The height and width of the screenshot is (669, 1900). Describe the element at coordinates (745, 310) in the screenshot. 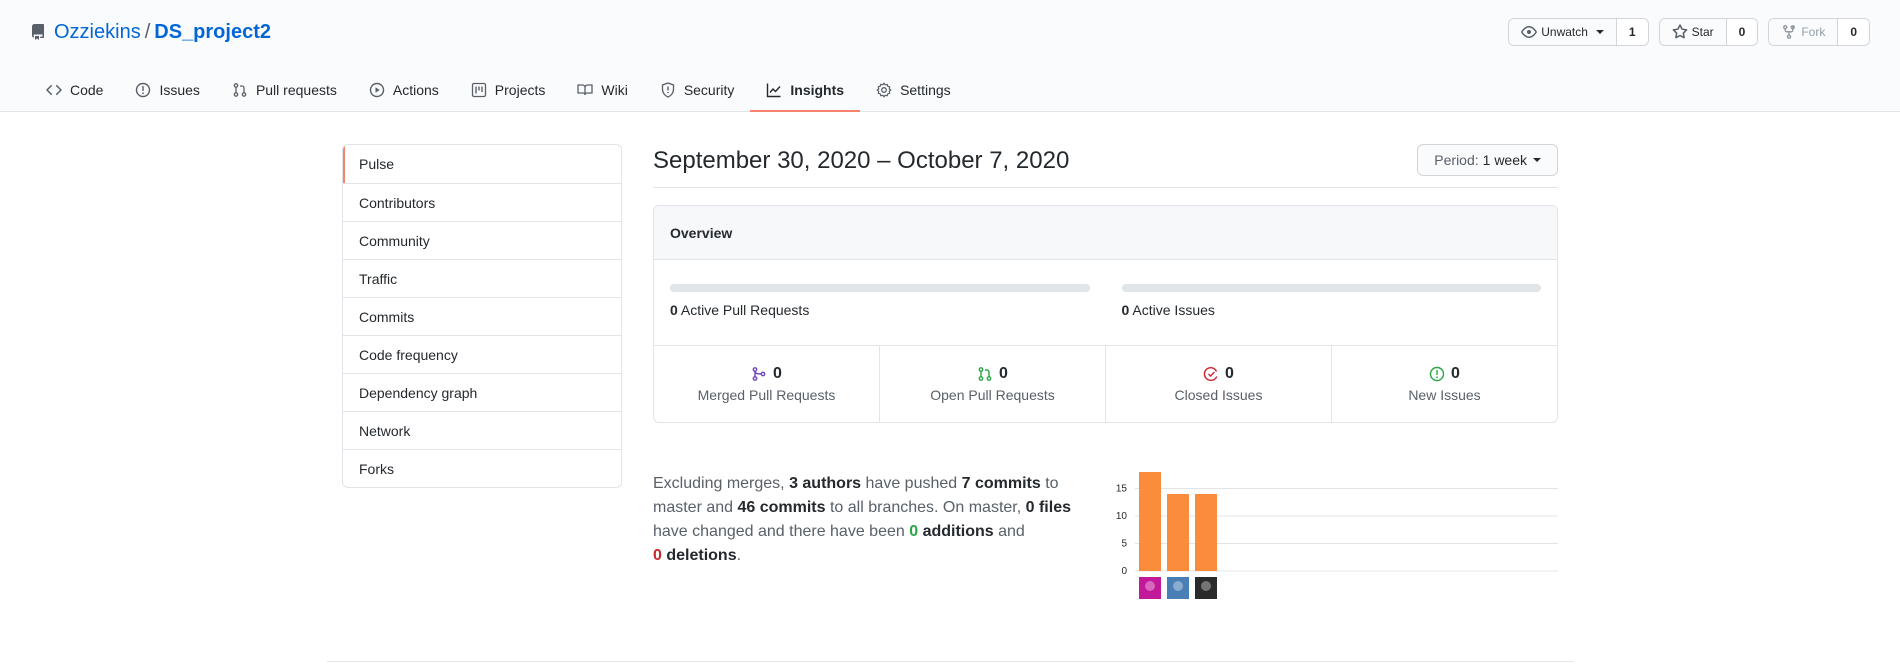

I see `active-prs-label: Active Pull Requests` at that location.